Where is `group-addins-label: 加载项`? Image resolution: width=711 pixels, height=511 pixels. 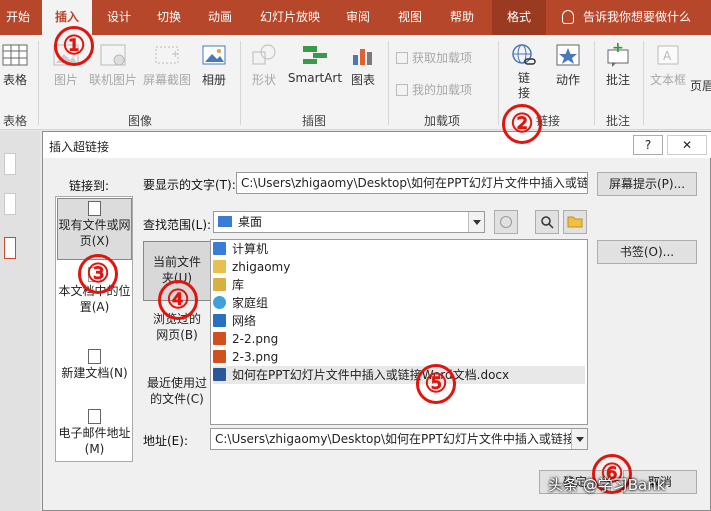 group-addins-label: 加载项 is located at coordinates (441, 121).